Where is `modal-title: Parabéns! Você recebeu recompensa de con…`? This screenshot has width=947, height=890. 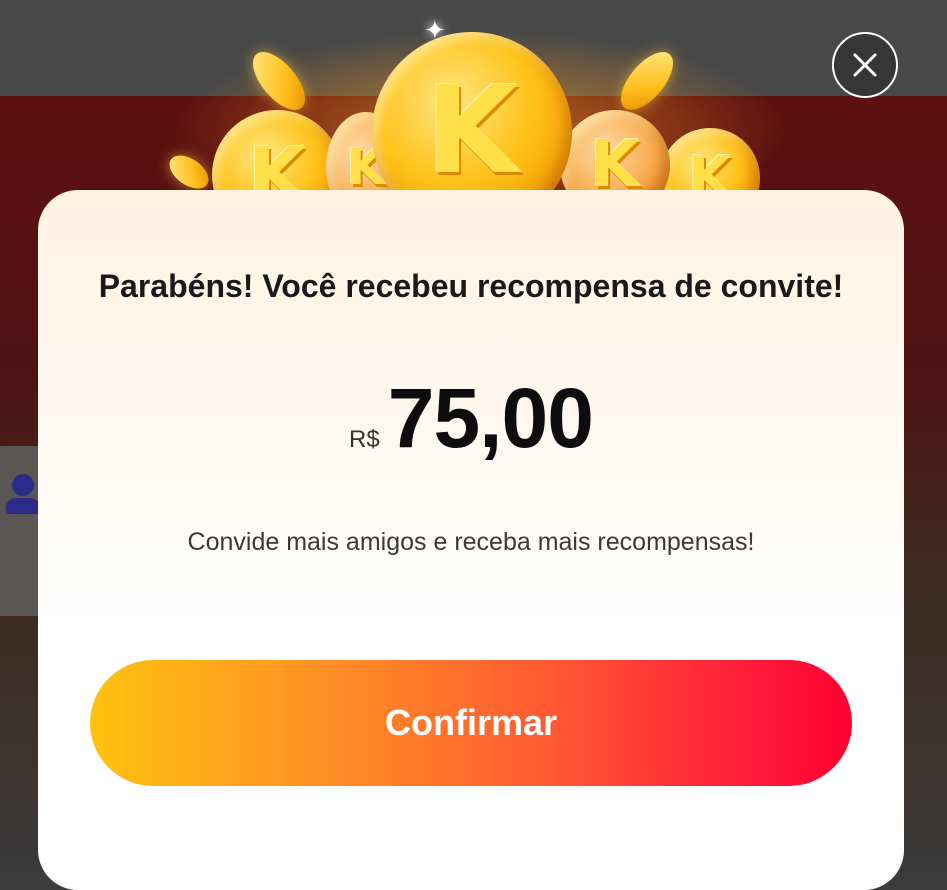 modal-title: Parabéns! Você recebeu recompensa de con… is located at coordinates (471, 286).